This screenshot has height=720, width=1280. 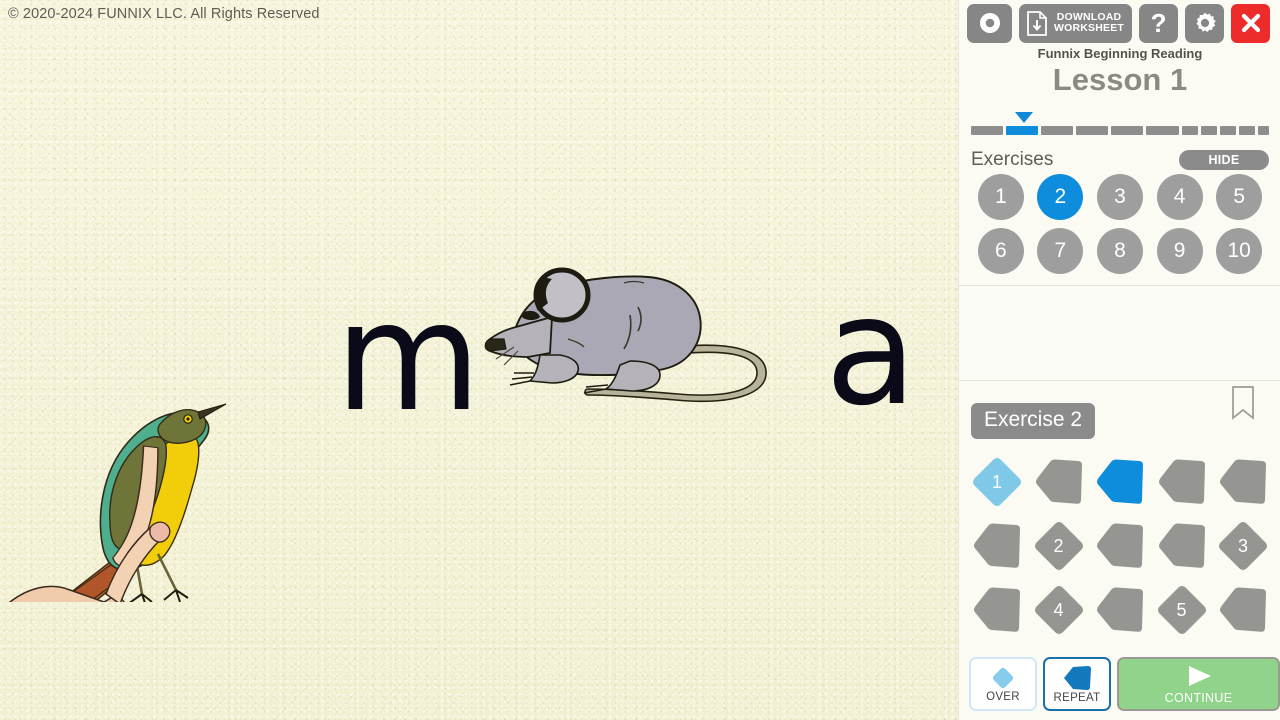 I want to click on continue-button: CONTINUE, so click(x=1198, y=684).